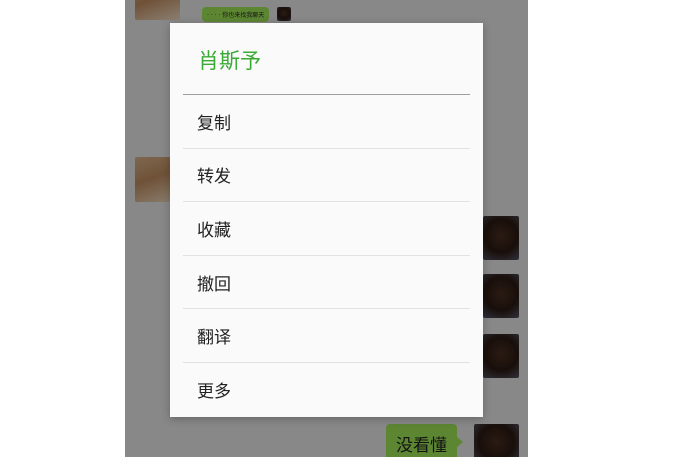 This screenshot has height=457, width=695. Describe the element at coordinates (214, 230) in the screenshot. I see `menu-item-label: 收藏` at that location.